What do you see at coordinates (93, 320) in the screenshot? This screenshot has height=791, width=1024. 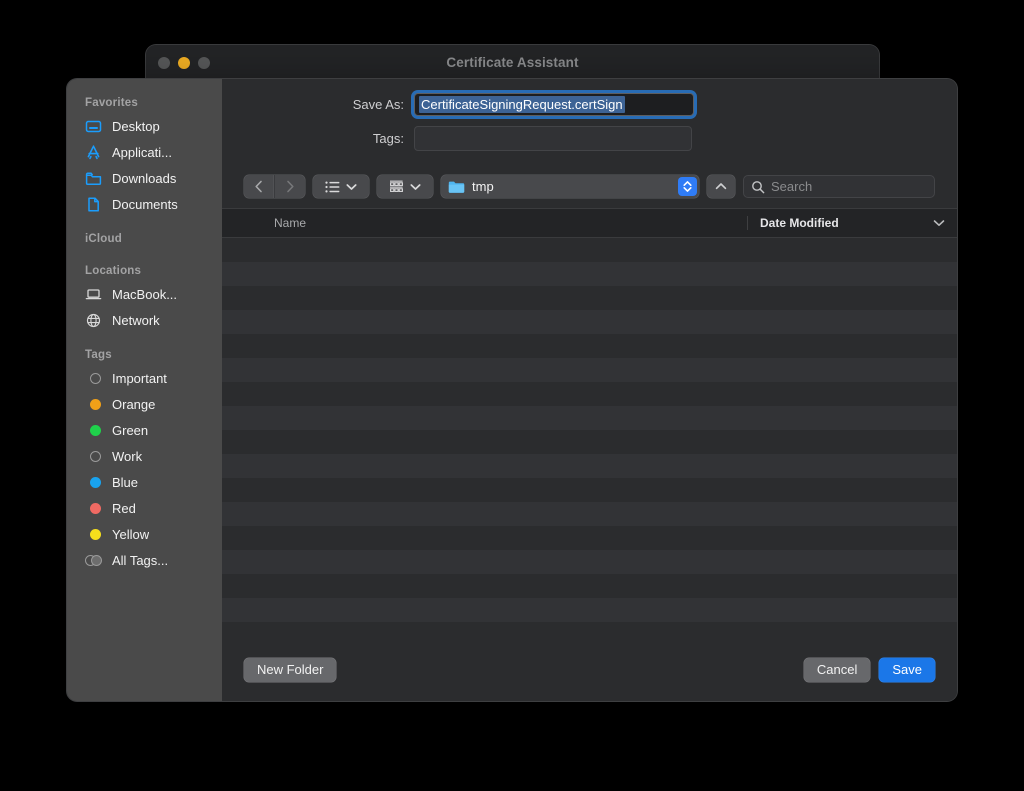 I see `globe-icon` at bounding box center [93, 320].